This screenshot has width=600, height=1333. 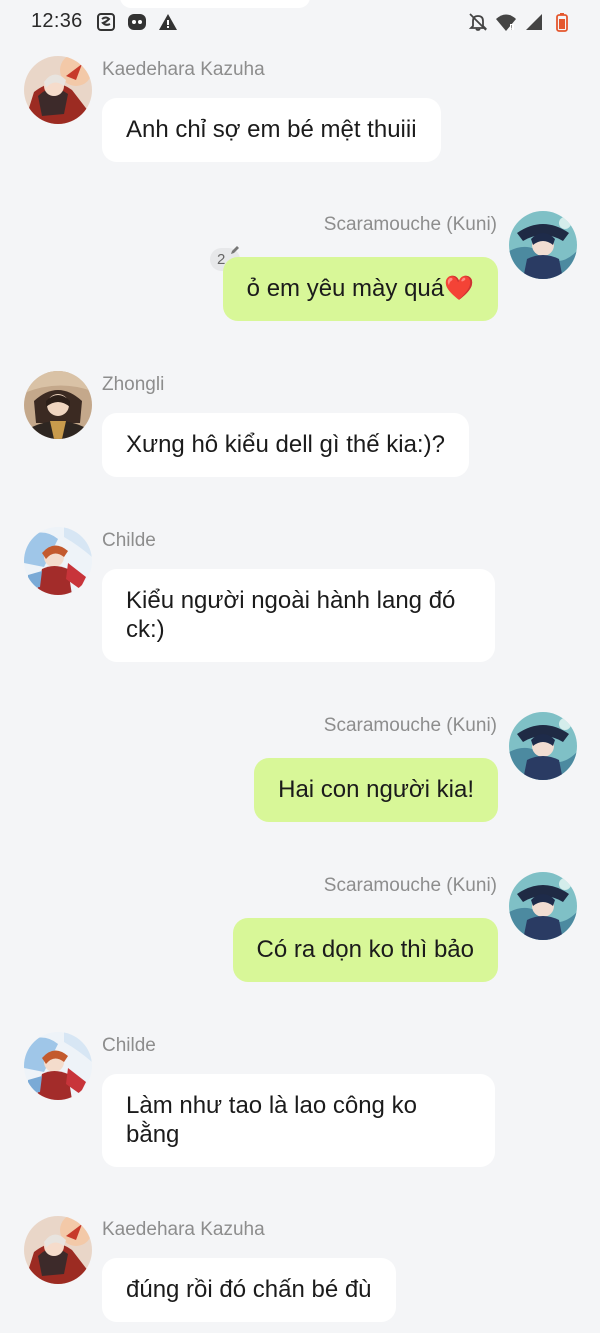 I want to click on message-bubble: Làm như tao là lao công ko bằng, so click(x=298, y=1120).